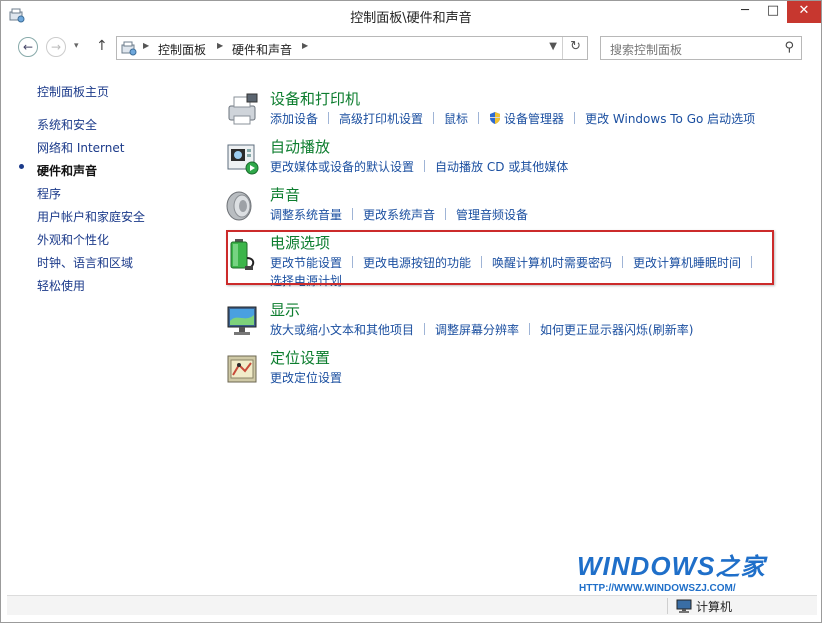 The image size is (822, 623). I want to click on address-divider, so click(562, 48).